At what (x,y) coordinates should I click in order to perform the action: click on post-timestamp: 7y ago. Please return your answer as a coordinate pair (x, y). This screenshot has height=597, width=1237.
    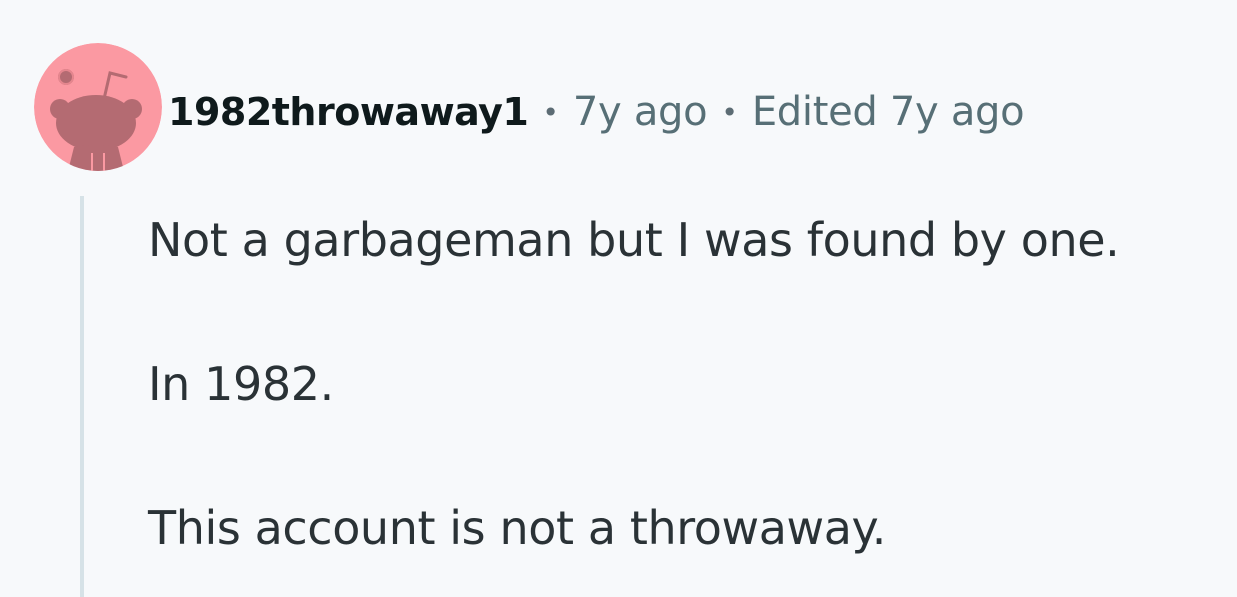
    Looking at the image, I should click on (640, 112).